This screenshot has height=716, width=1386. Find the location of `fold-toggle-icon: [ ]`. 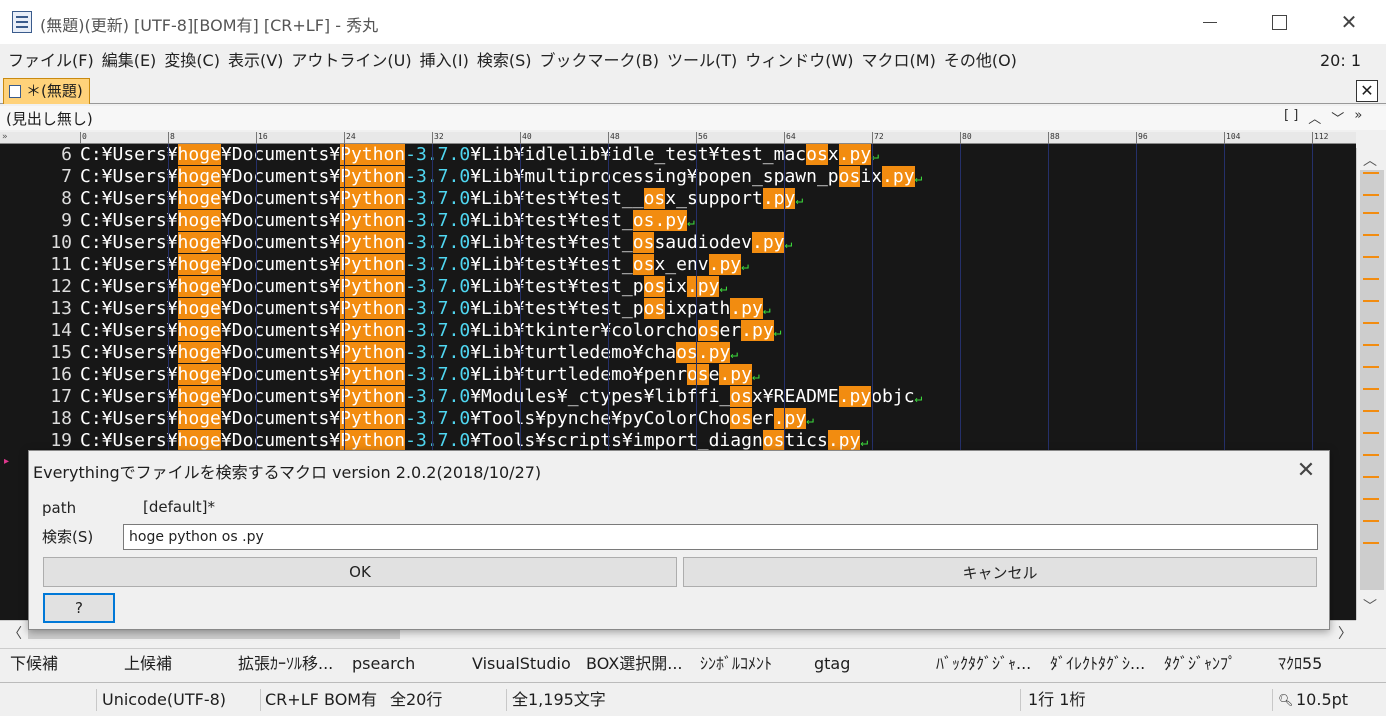

fold-toggle-icon: [ ] is located at coordinates (1291, 117).